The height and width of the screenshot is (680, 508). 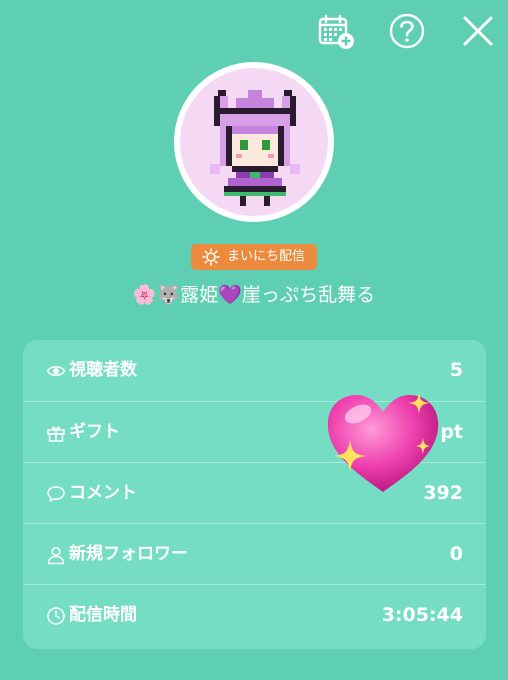 I want to click on comment-icon, so click(x=56, y=494).